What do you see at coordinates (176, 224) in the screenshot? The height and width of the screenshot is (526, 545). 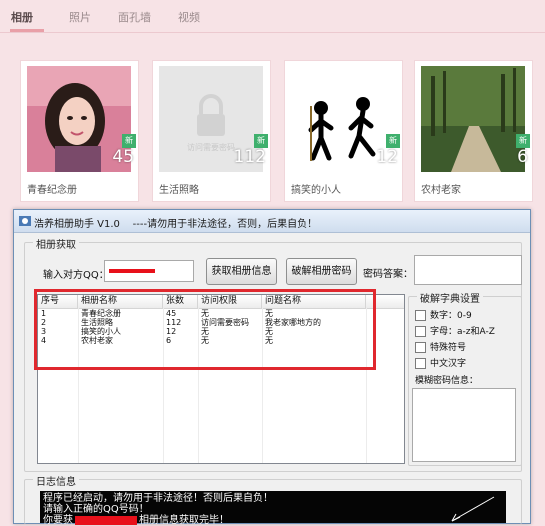 I see `window-title: 浩养相册助手 V1.0 ----请勿用于非法途径，否则，后果自负！` at bounding box center [176, 224].